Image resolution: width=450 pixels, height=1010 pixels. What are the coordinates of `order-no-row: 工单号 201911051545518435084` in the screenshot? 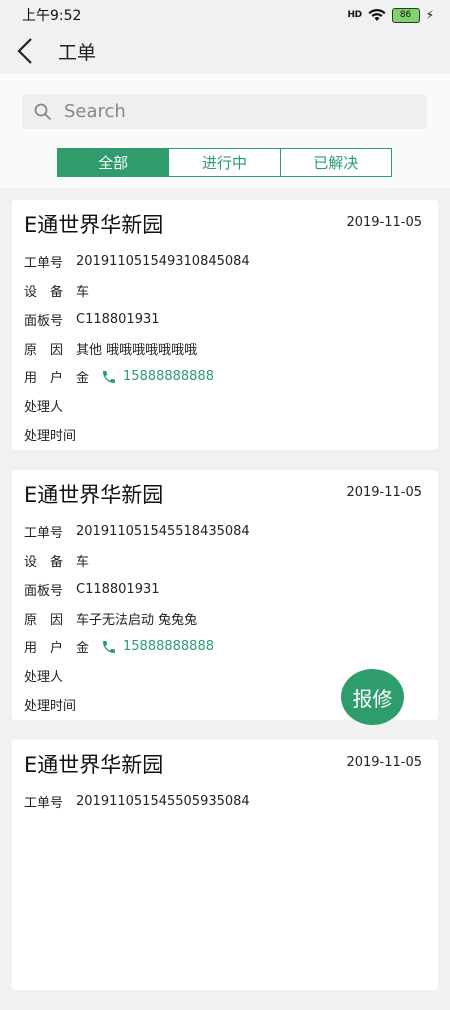 It's located at (137, 531).